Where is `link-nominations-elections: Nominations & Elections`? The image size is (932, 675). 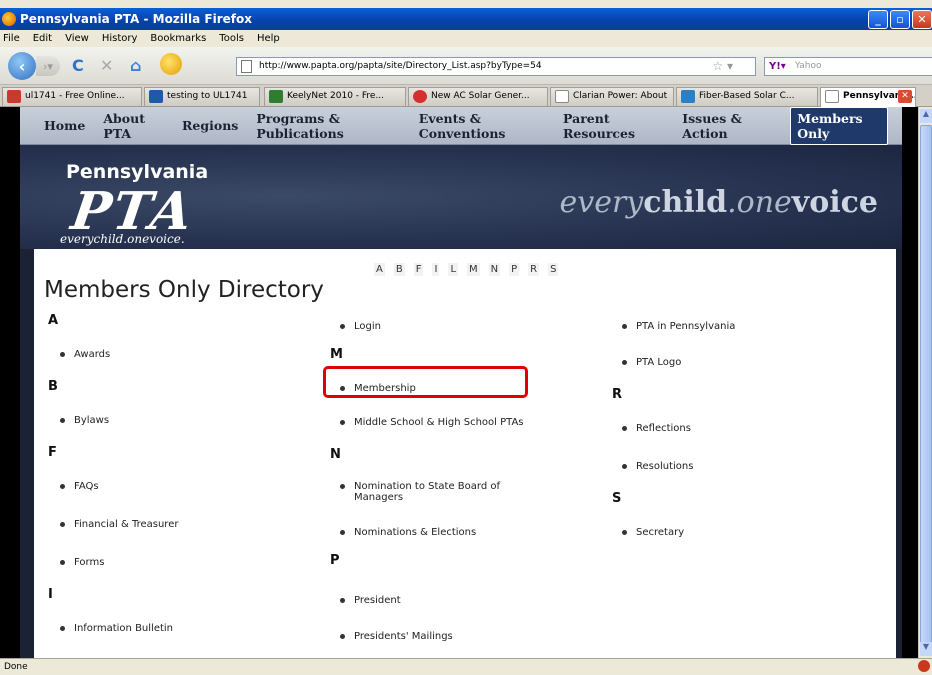 link-nominations-elections: Nominations & Elections is located at coordinates (435, 532).